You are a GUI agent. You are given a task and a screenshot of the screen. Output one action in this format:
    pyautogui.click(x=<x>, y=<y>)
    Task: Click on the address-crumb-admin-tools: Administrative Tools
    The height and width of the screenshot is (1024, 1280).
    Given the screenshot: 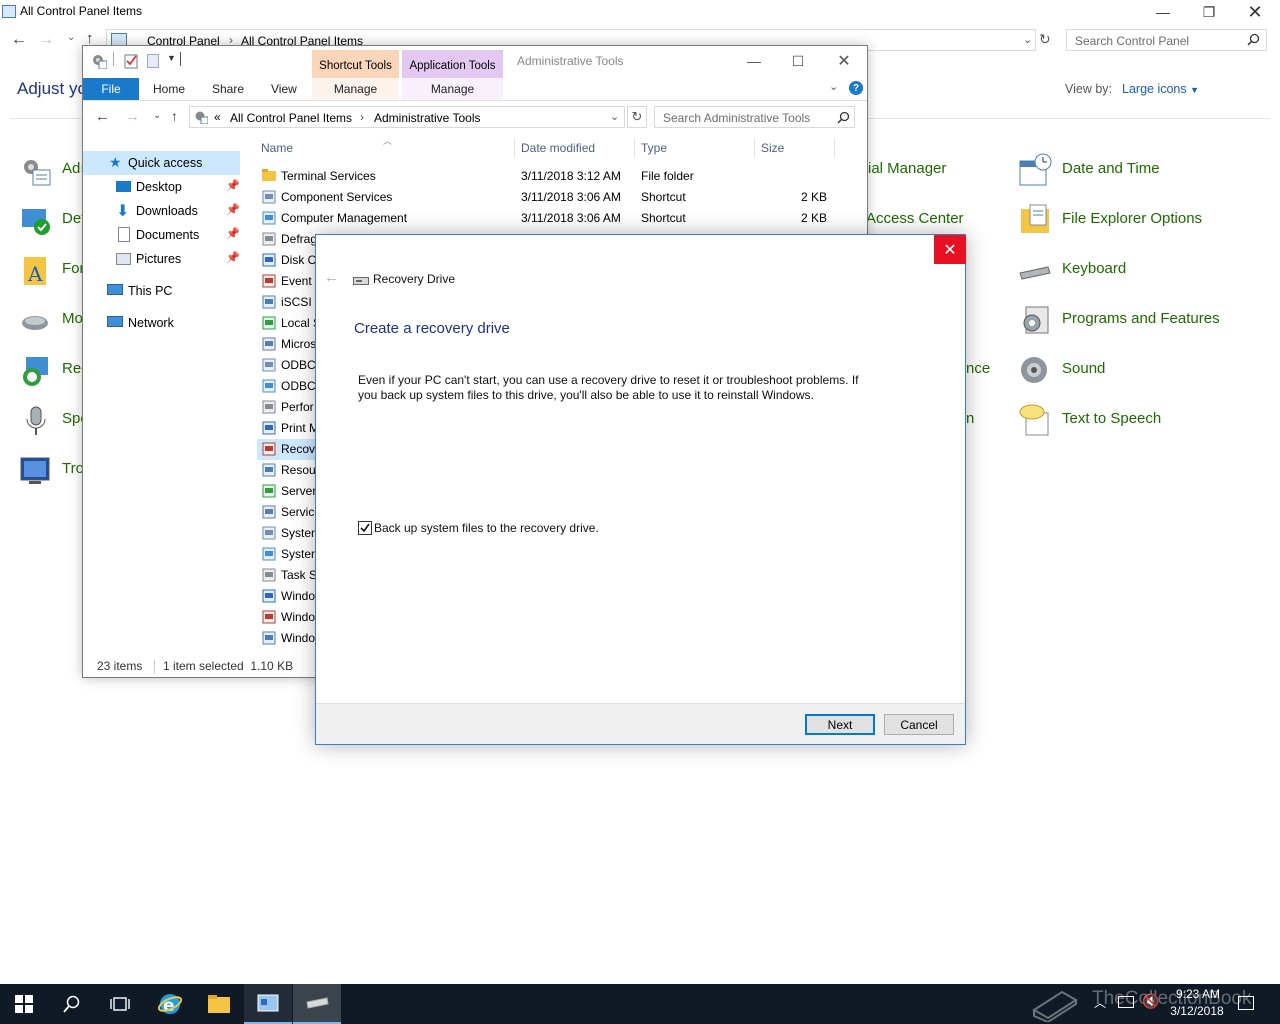 What is the action you would take?
    pyautogui.click(x=427, y=118)
    